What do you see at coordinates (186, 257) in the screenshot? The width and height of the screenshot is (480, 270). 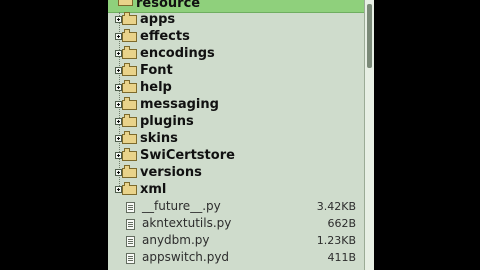 I see `file-name: appswitch.pyd` at bounding box center [186, 257].